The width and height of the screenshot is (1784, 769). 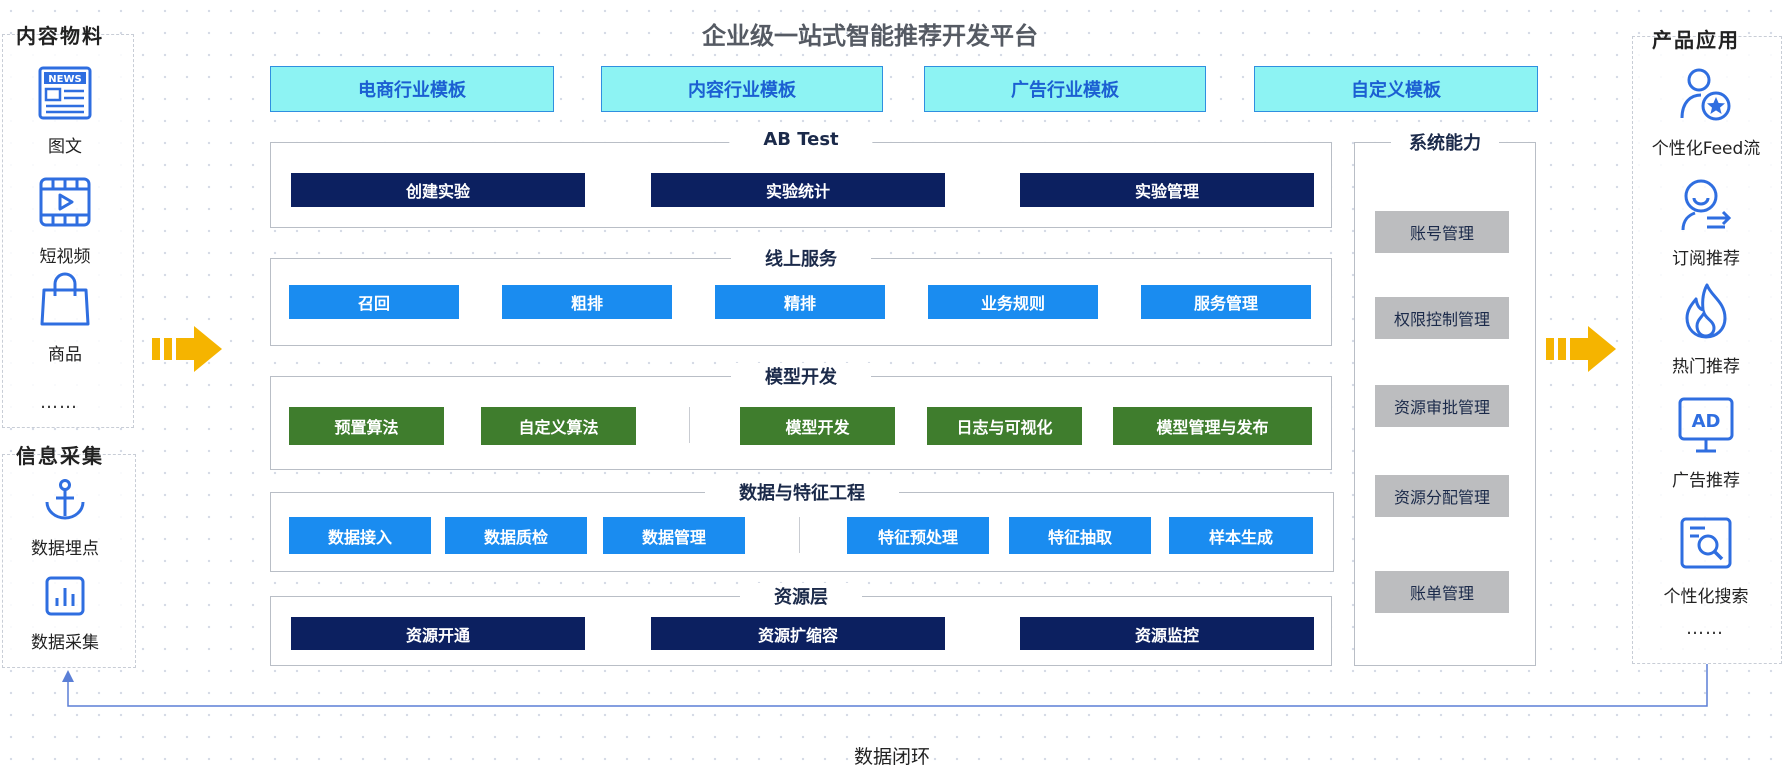 I want to click on block-experiment-stats: 实验统计, so click(x=798, y=190).